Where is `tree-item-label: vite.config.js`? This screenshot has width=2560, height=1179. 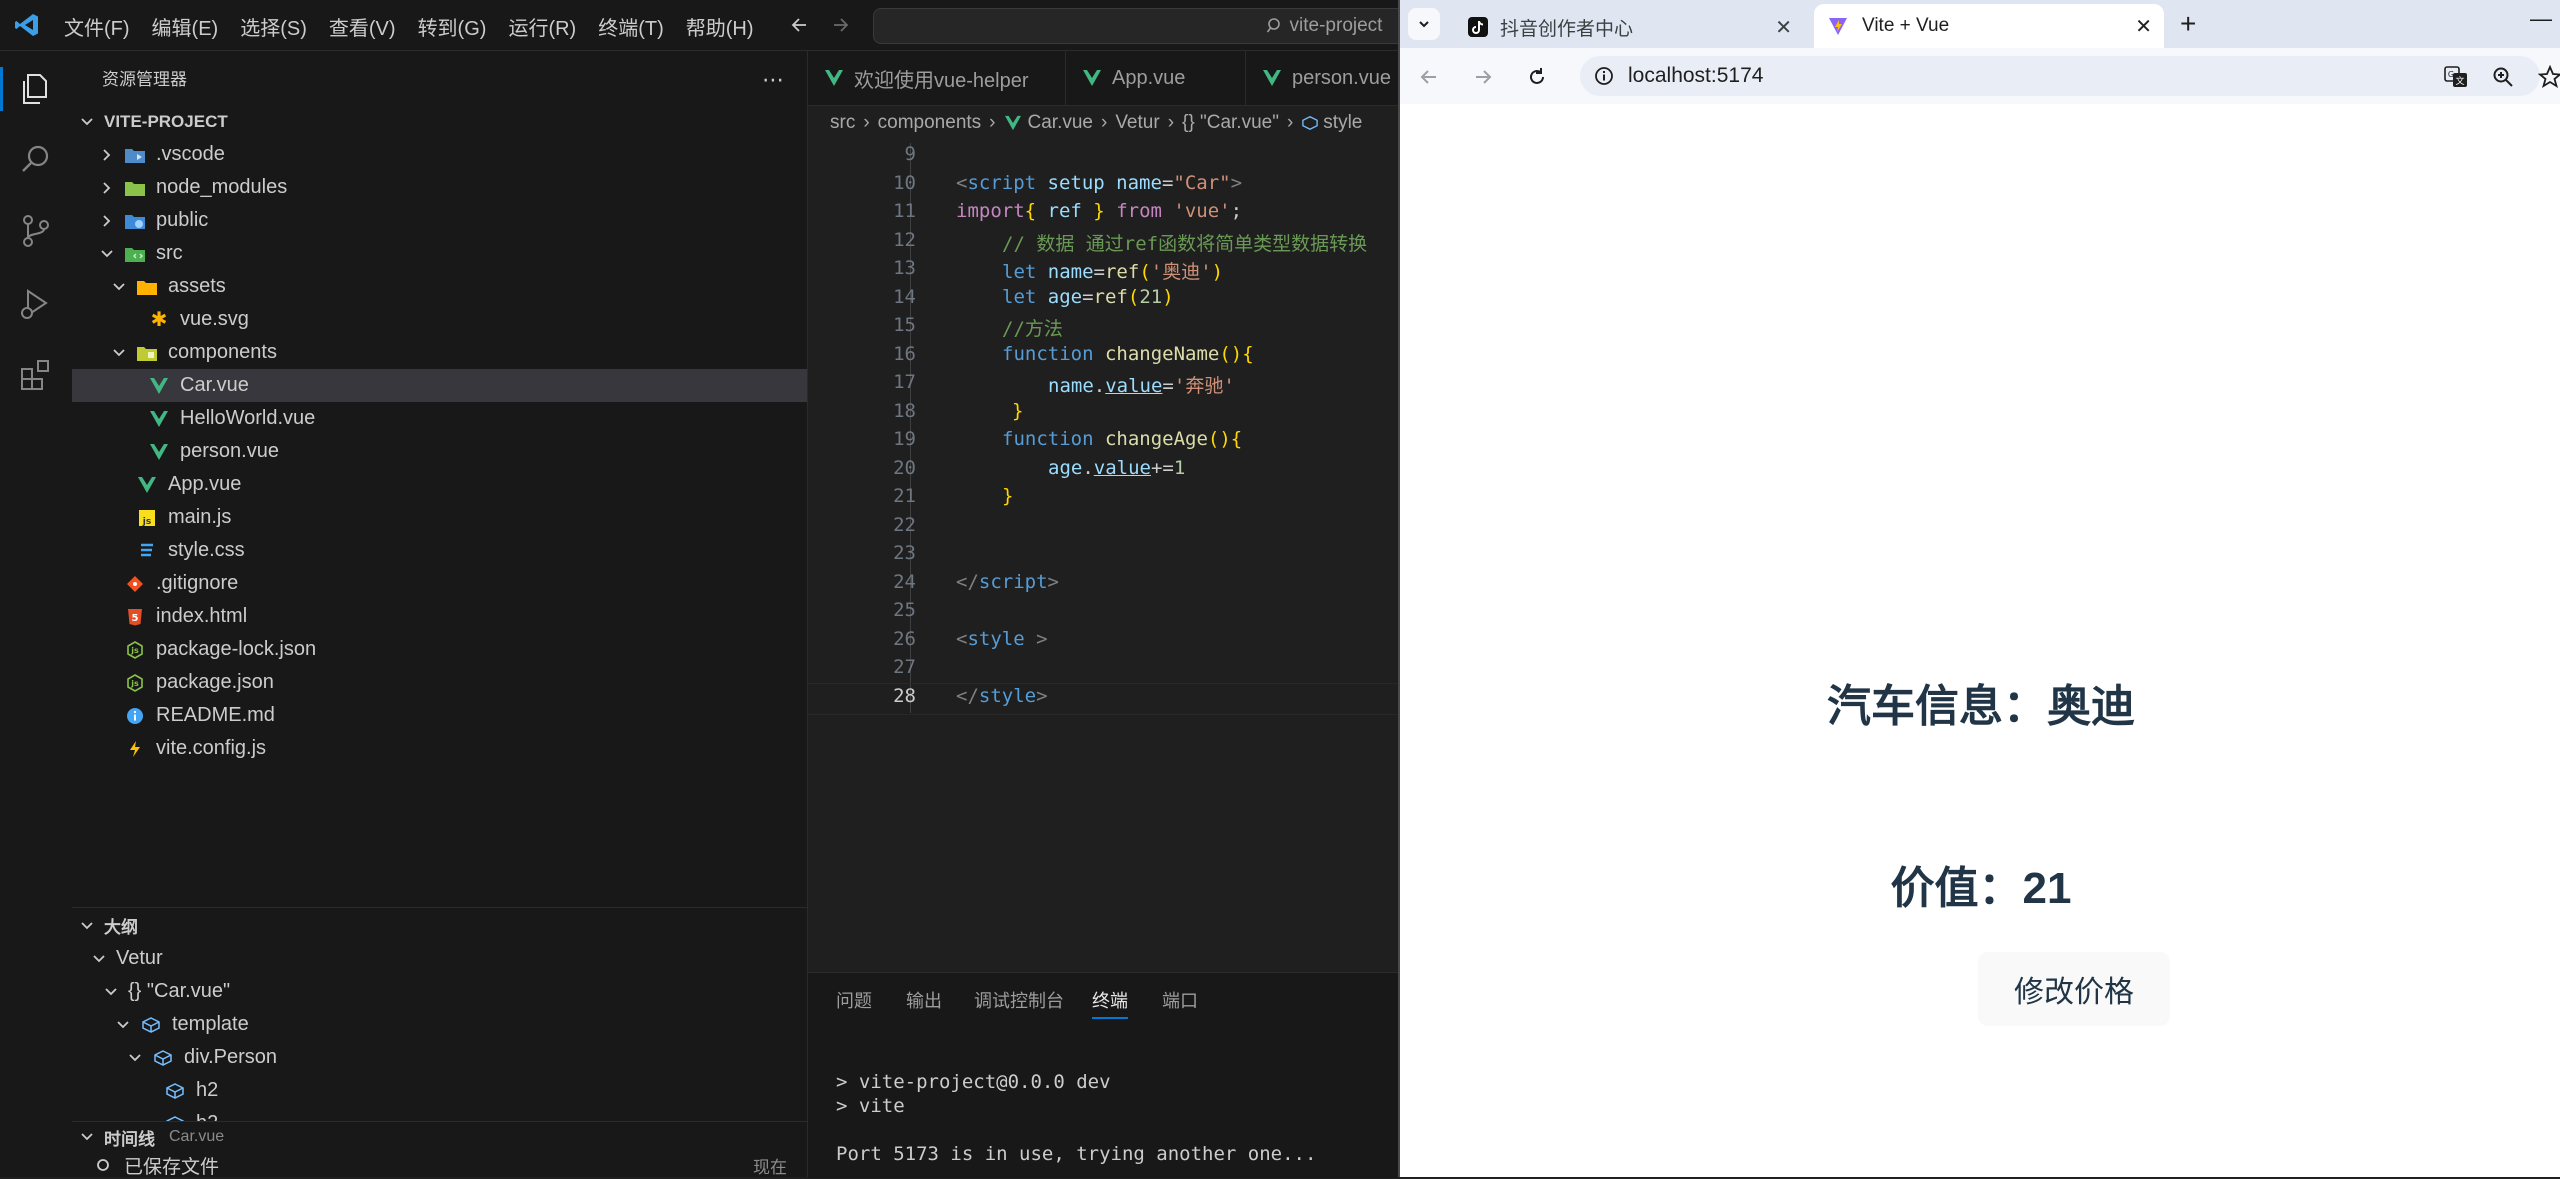
tree-item-label: vite.config.js is located at coordinates (211, 748).